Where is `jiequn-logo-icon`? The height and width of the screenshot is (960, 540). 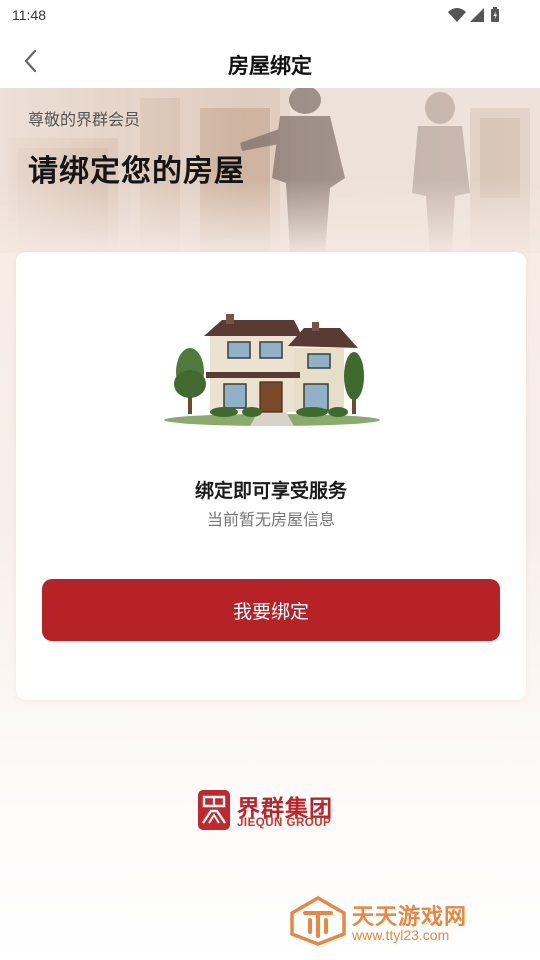
jiequn-logo-icon is located at coordinates (214, 810).